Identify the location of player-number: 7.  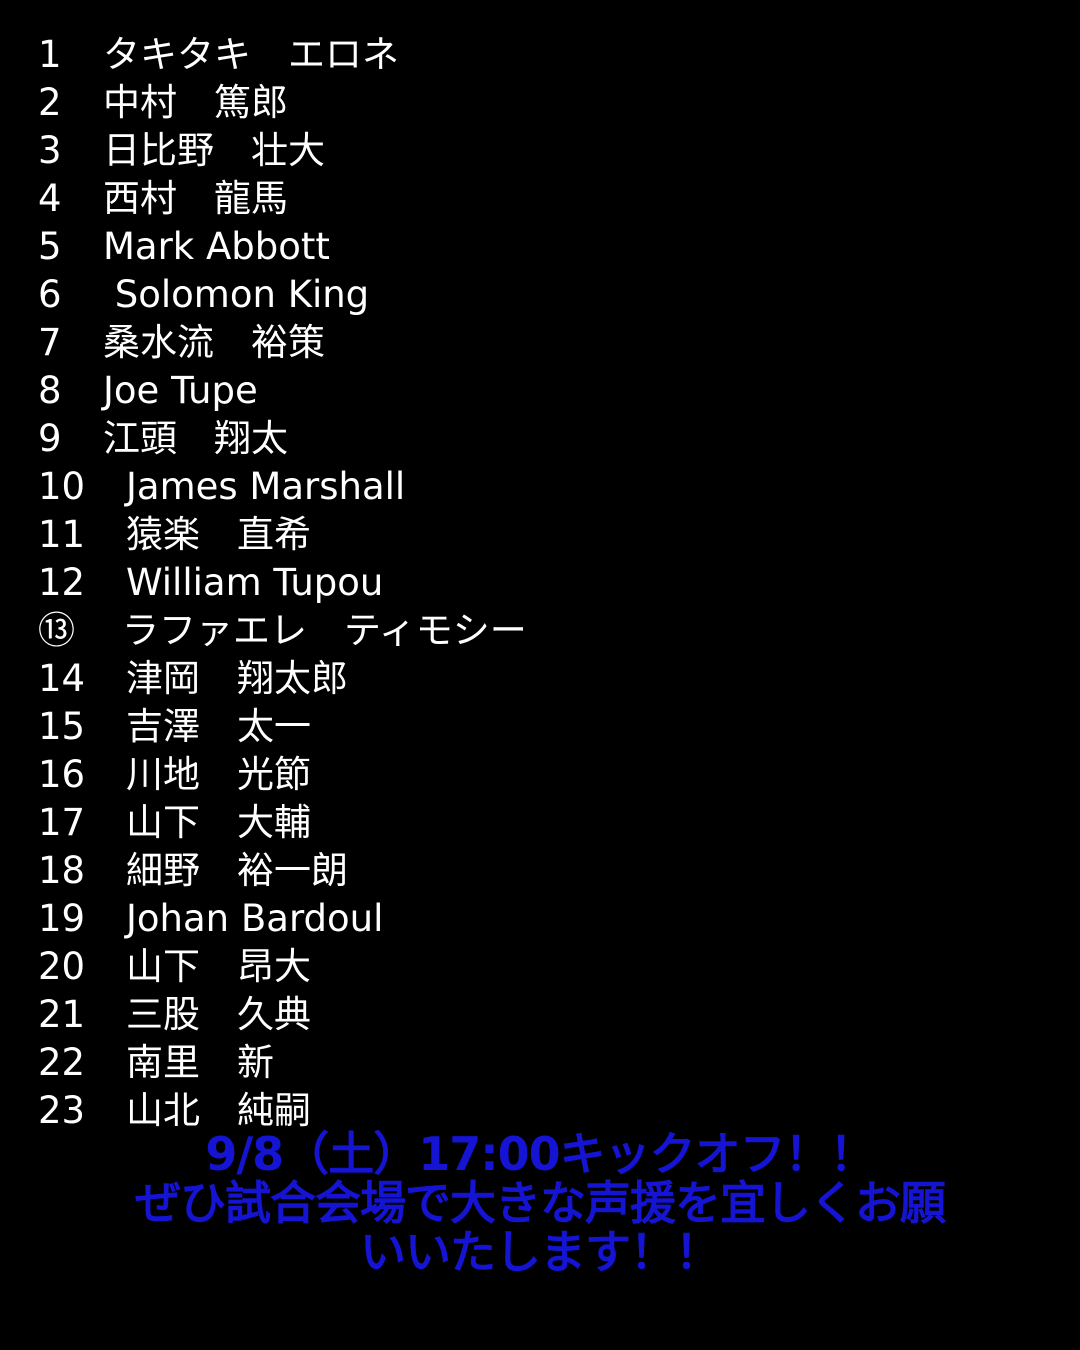
(50, 342).